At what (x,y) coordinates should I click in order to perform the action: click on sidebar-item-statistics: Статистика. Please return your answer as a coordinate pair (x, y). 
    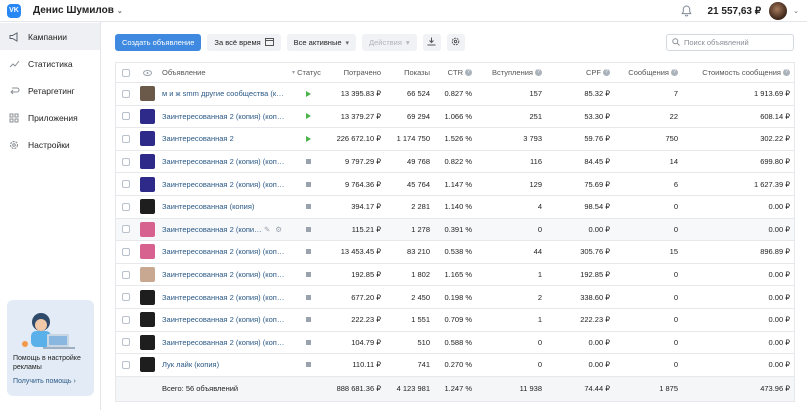
    Looking at the image, I should click on (50, 63).